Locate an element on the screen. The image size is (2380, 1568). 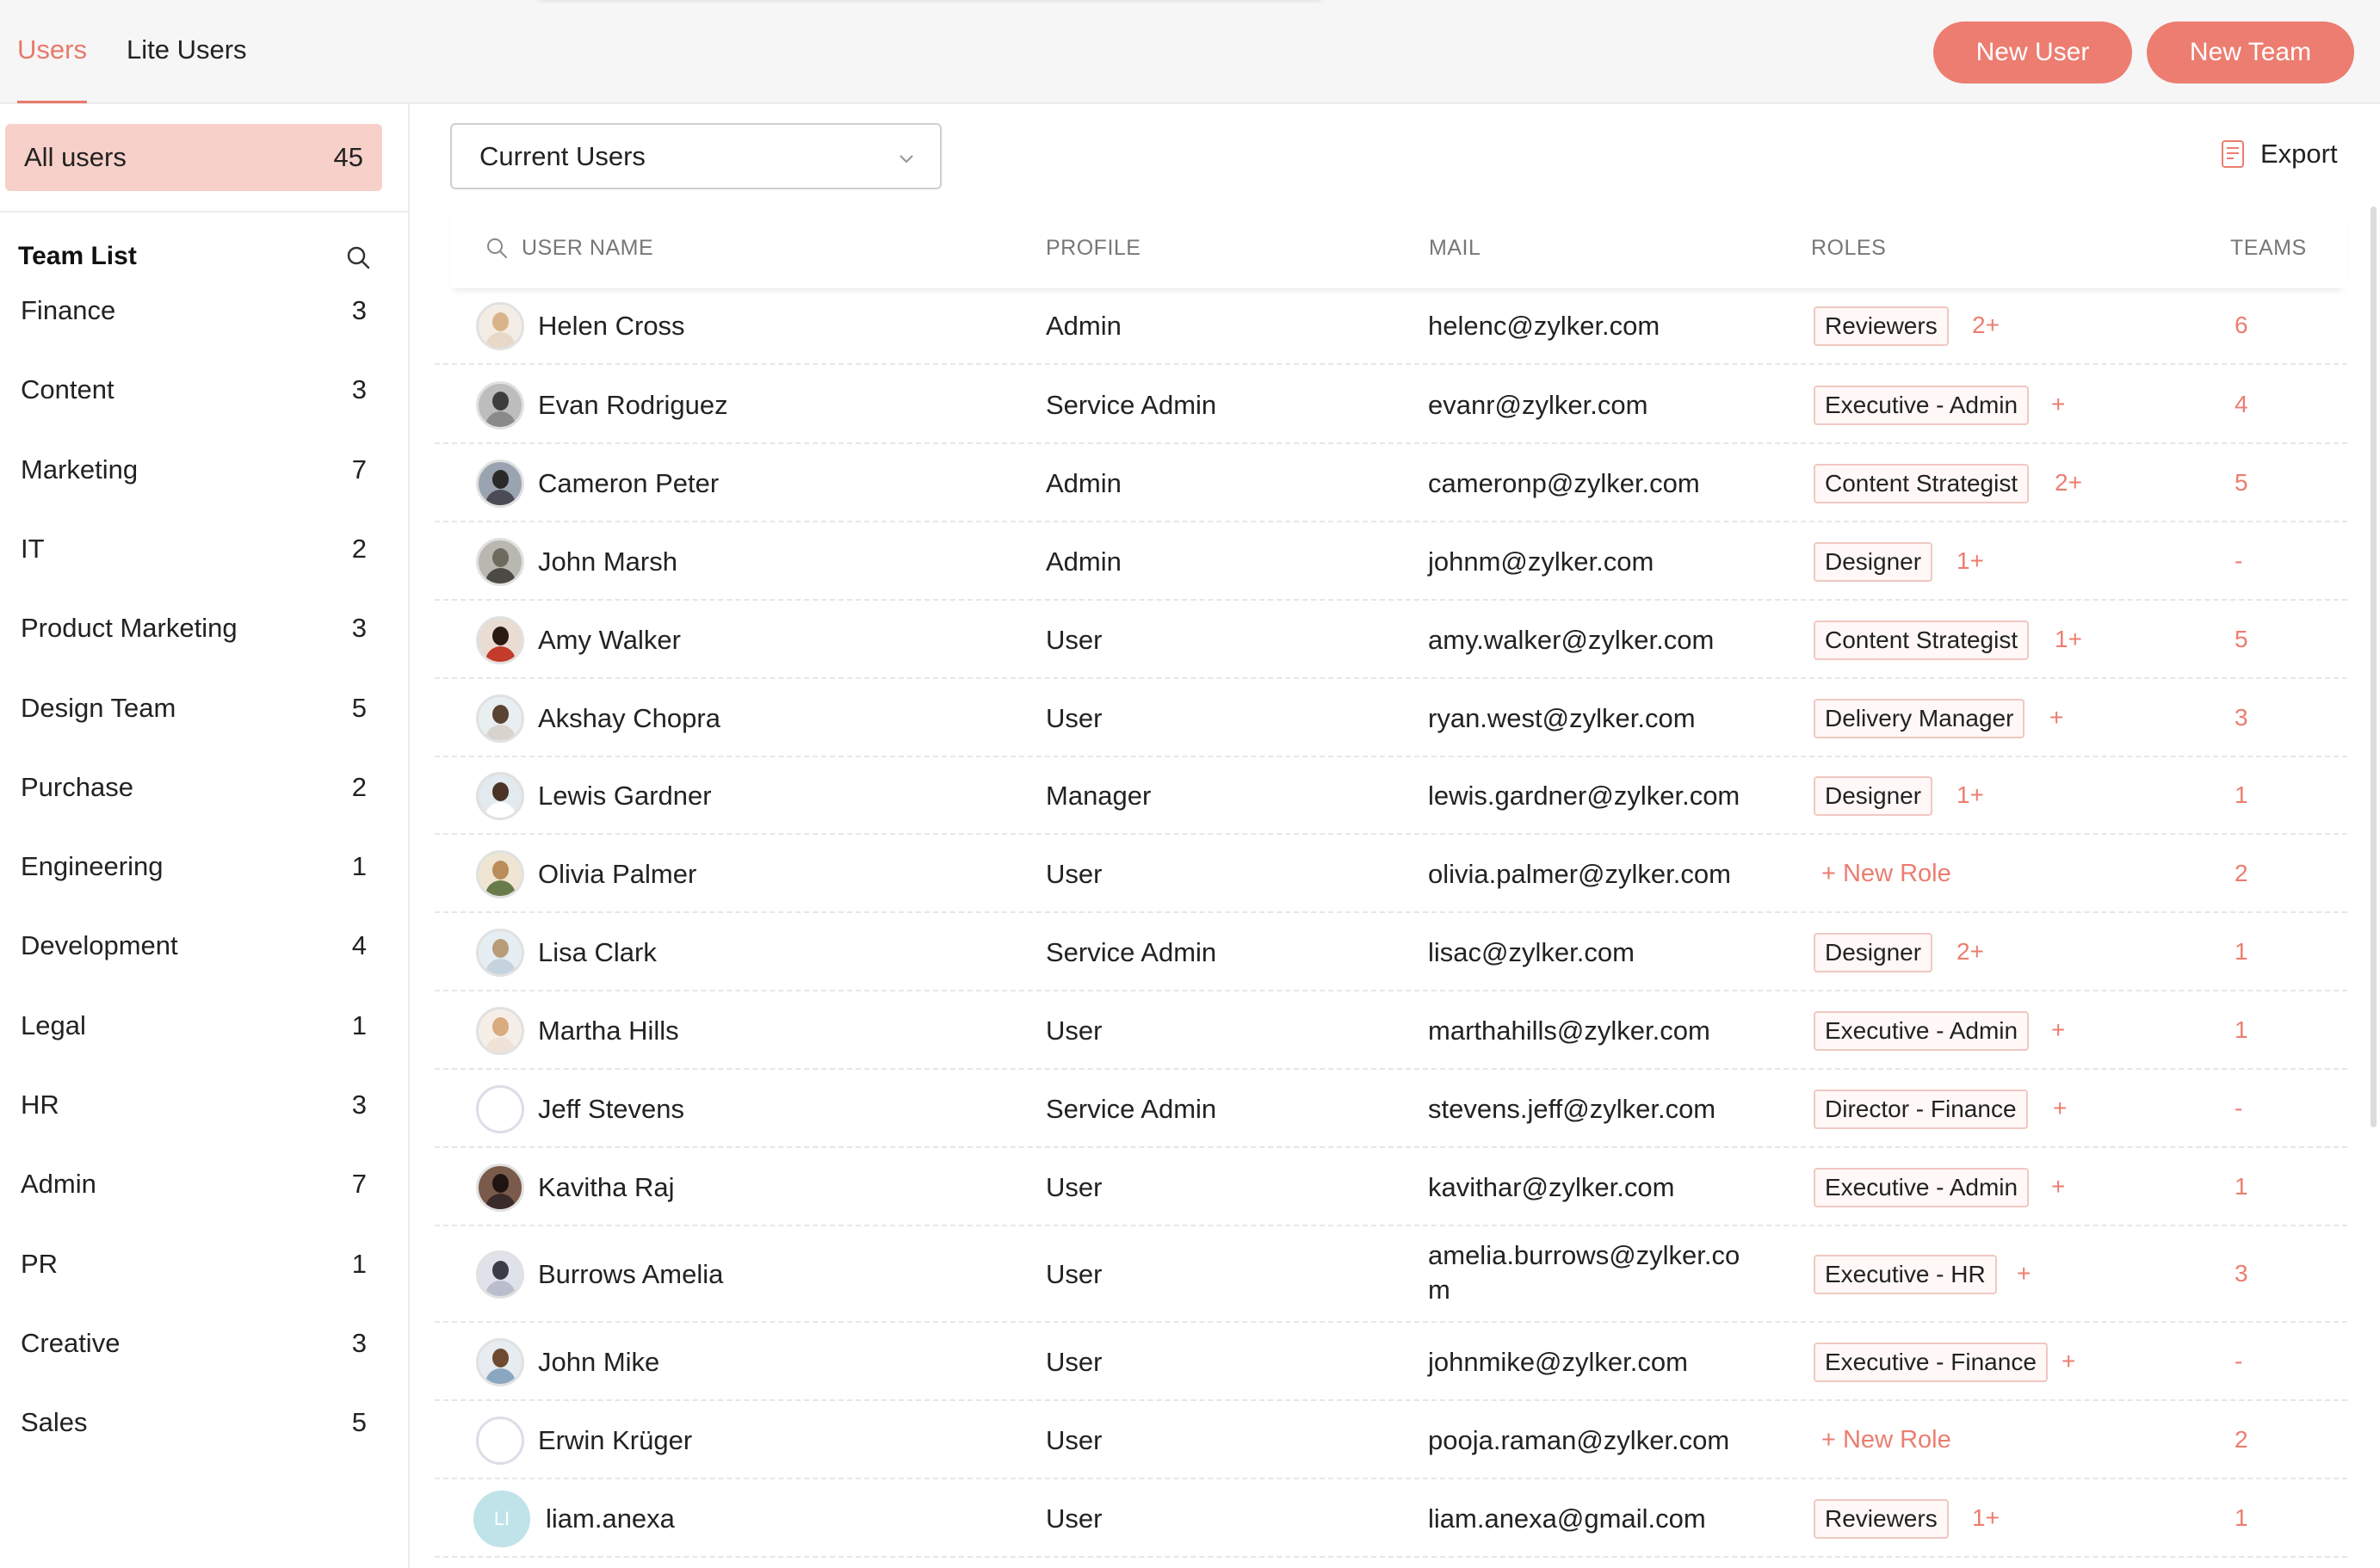
sidebar-item-team: Product Marketing 3 is located at coordinates (194, 628).